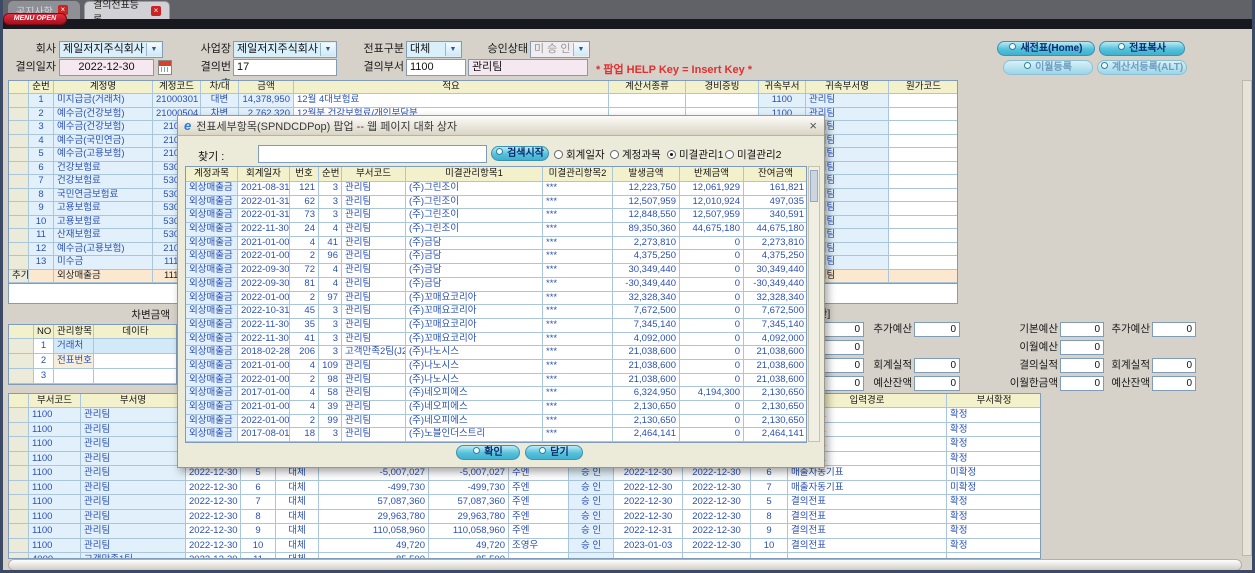  What do you see at coordinates (775, 216) in the screenshot?
I see `cell: 340,591` at bounding box center [775, 216].